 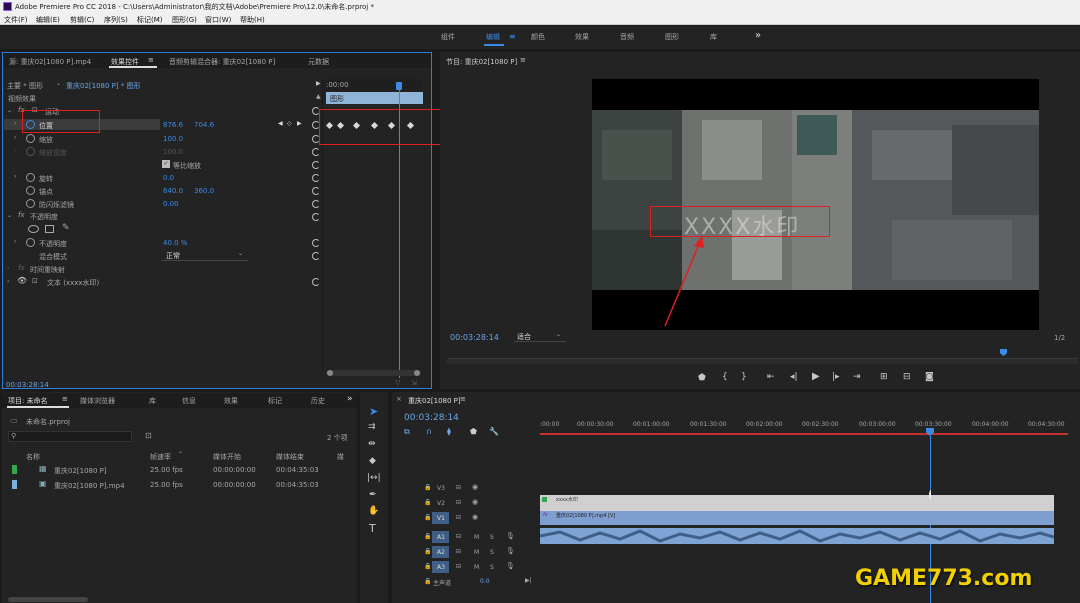 I want to click on track-select-icon: ⇉, so click(x=372, y=427).